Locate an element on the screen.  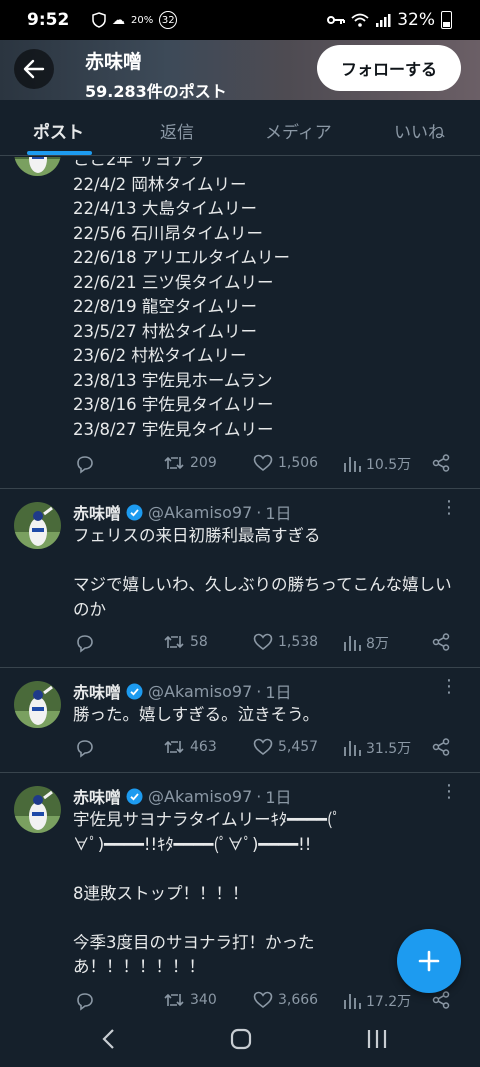
views-count: 31.5万 is located at coordinates (389, 749).